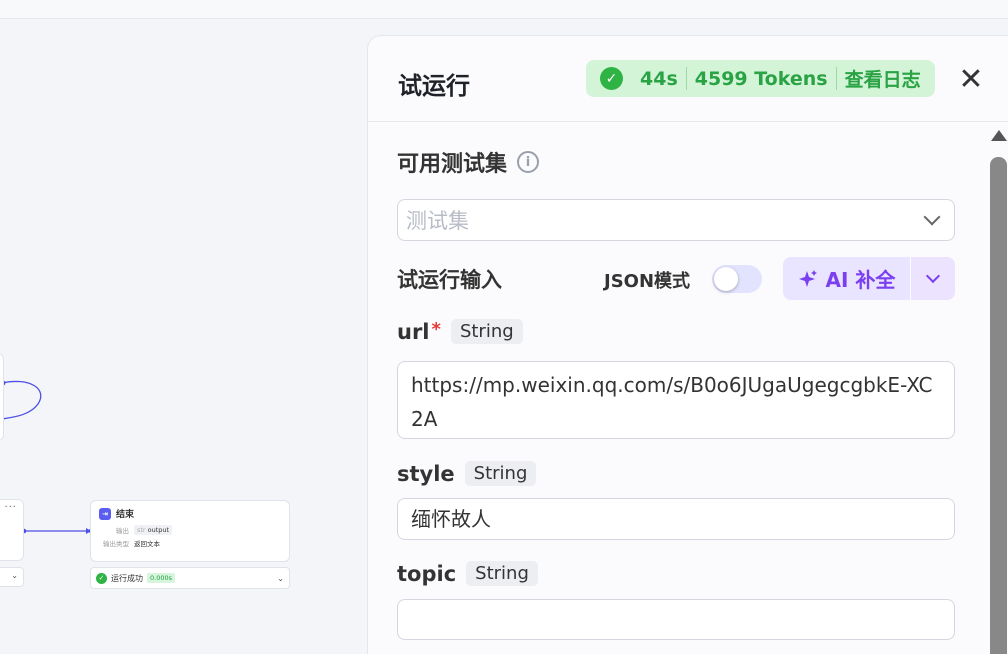 The image size is (1008, 654). I want to click on ai-complete-button: AI 补全, so click(846, 278).